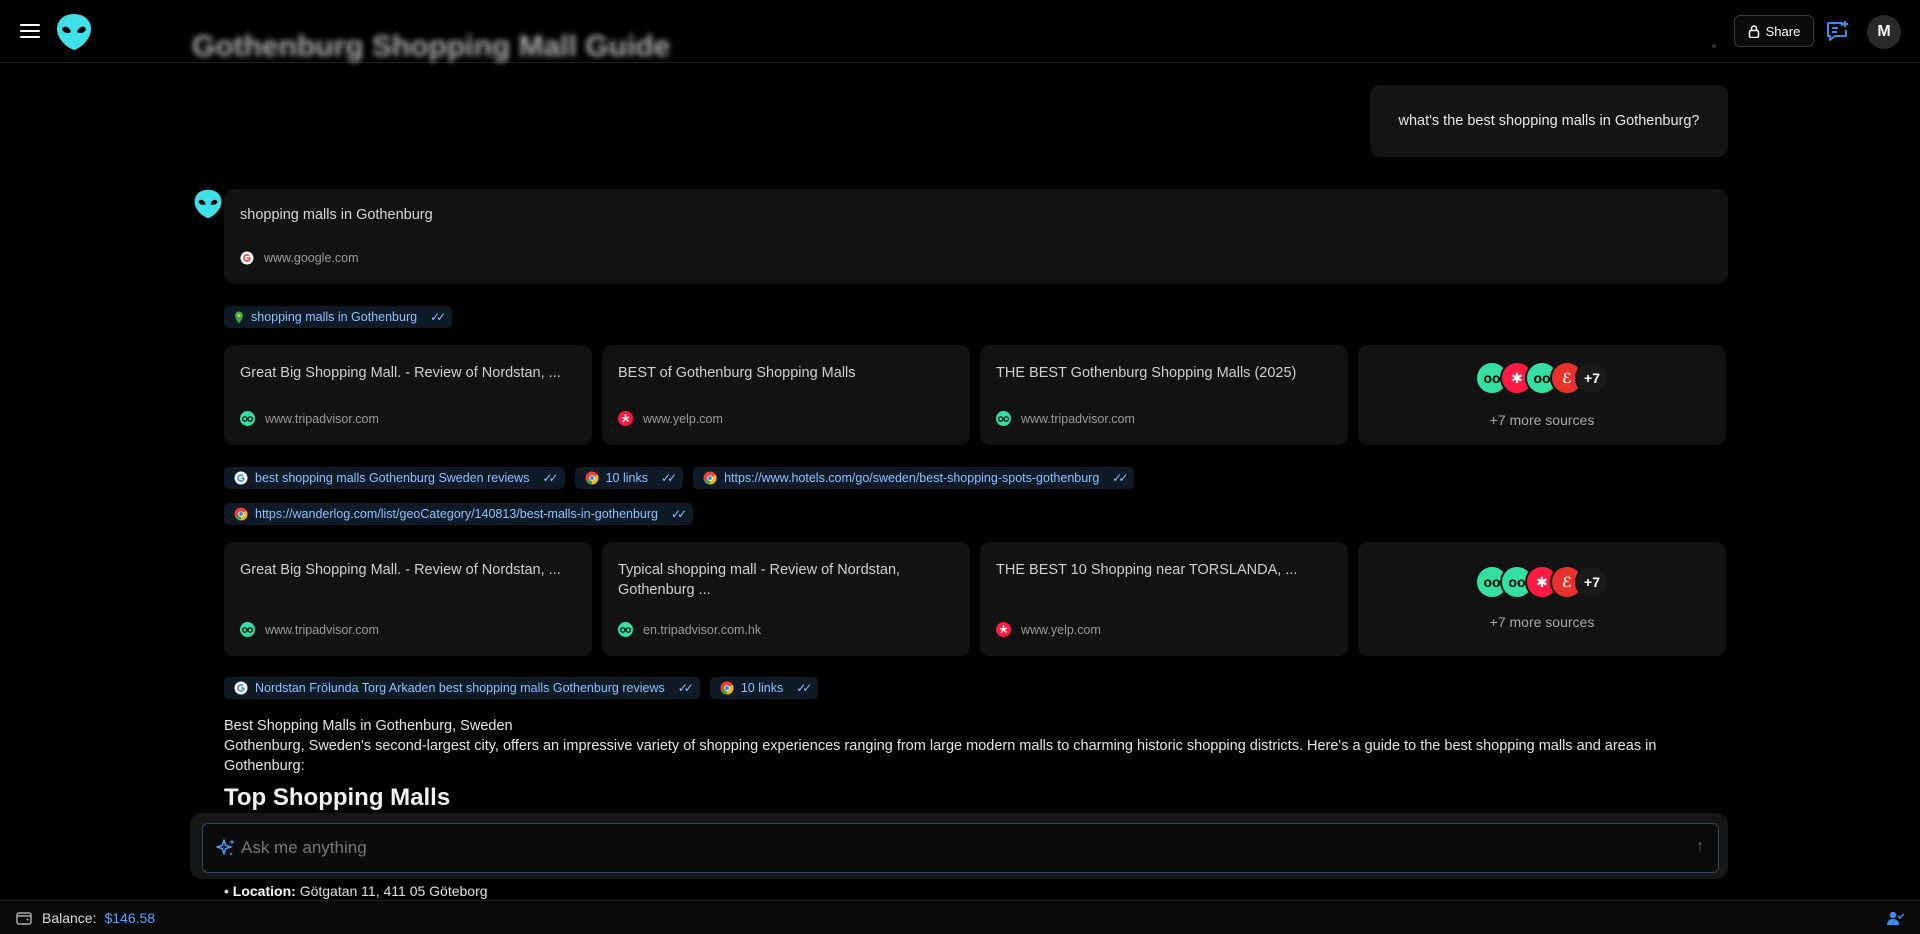 This screenshot has height=934, width=1920. I want to click on search-pills-row: shopping malls in Gothenburg ✓✓, so click(338, 317).